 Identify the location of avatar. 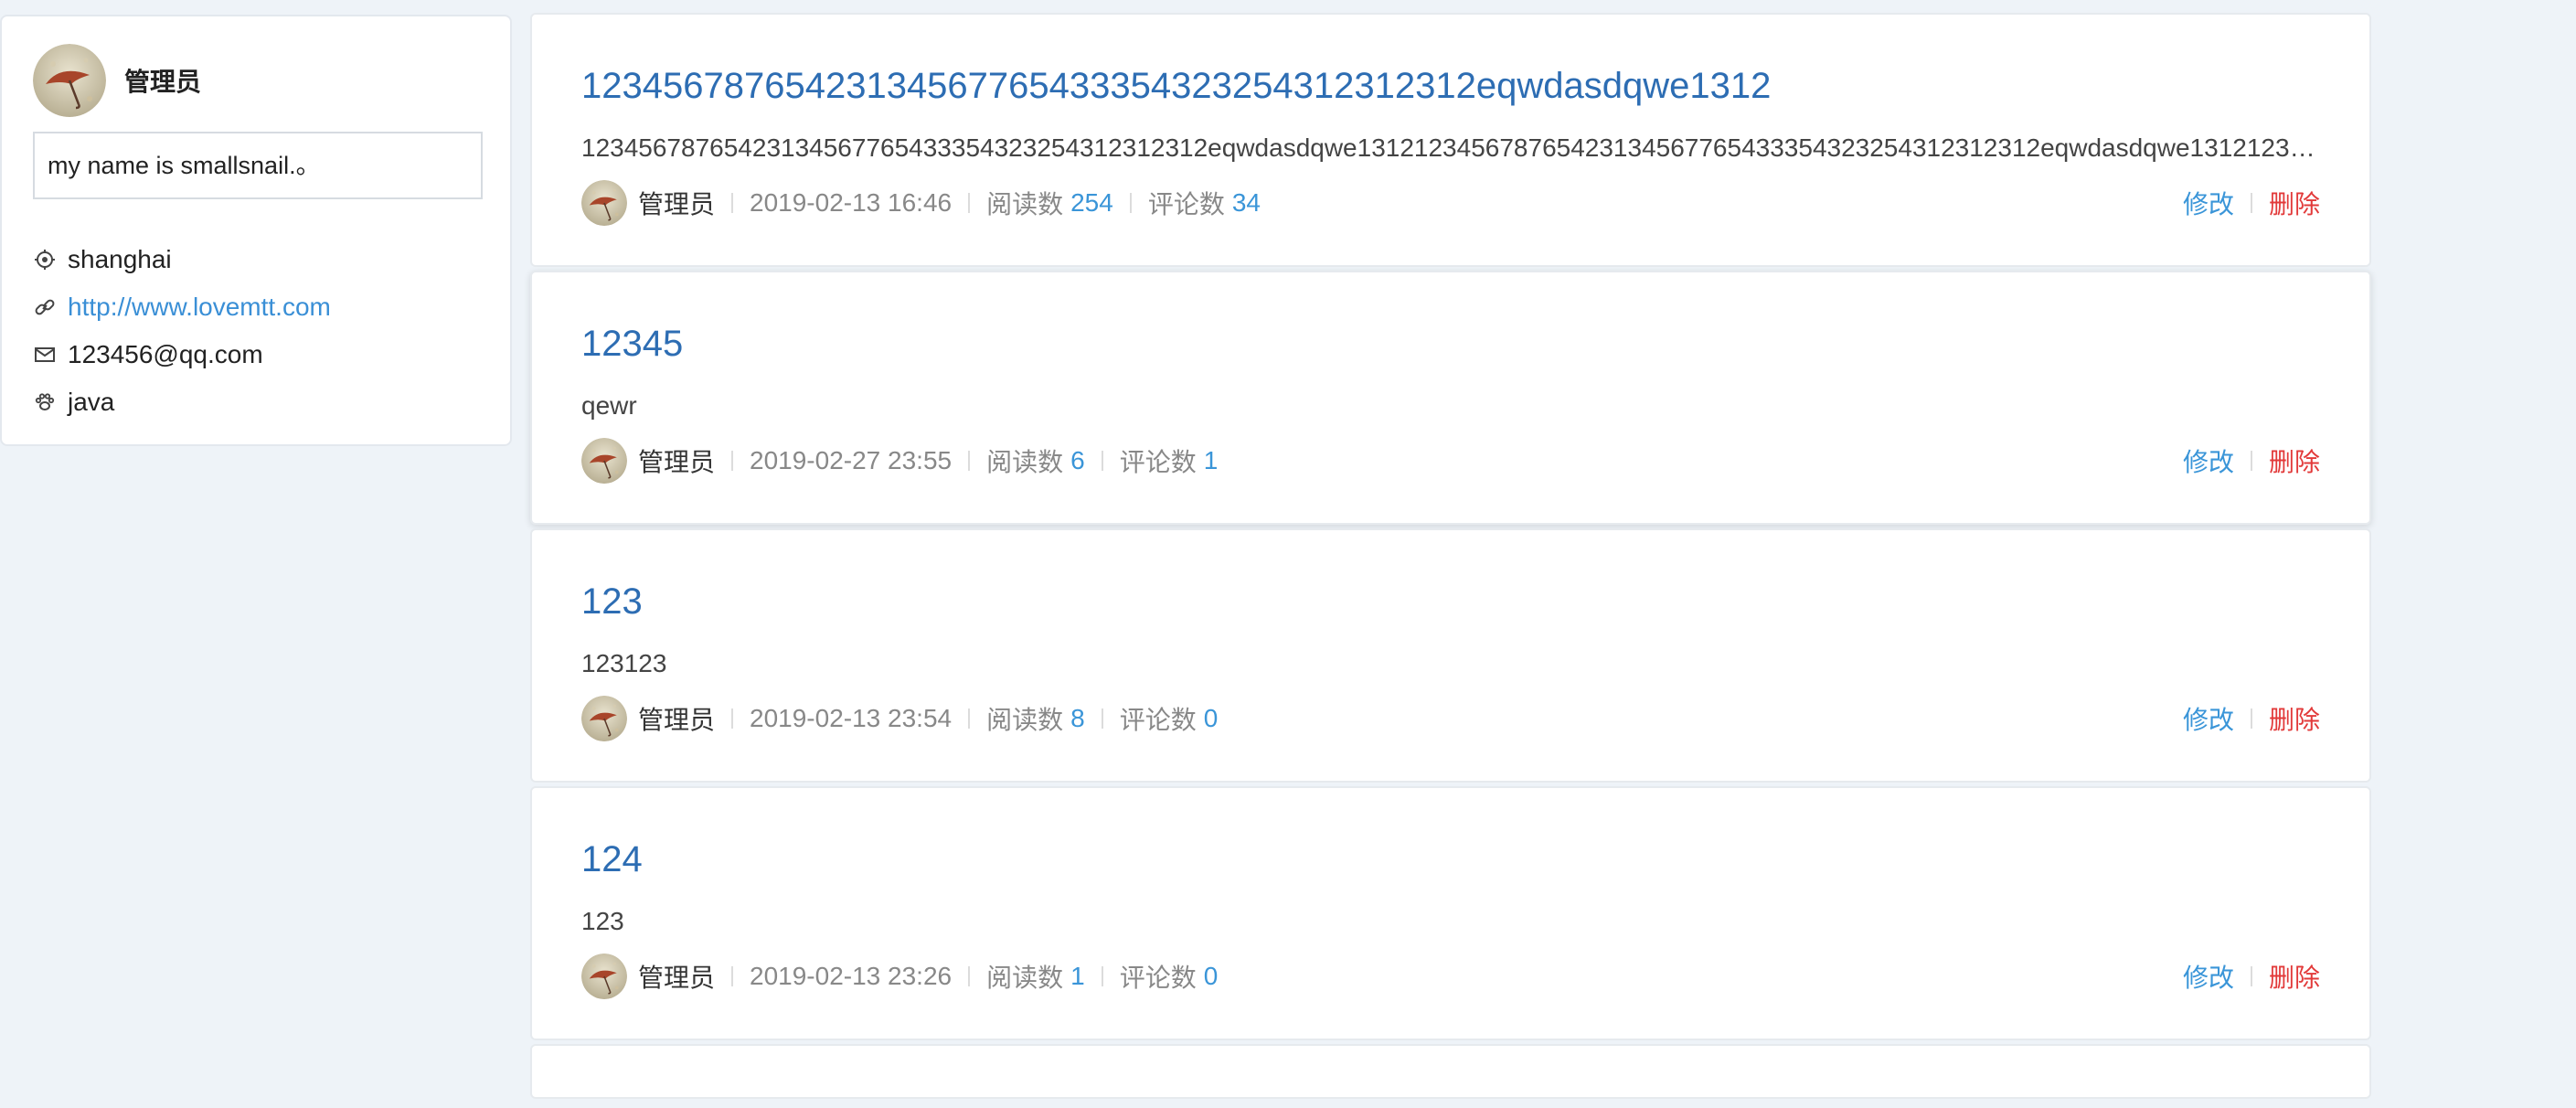
(69, 80).